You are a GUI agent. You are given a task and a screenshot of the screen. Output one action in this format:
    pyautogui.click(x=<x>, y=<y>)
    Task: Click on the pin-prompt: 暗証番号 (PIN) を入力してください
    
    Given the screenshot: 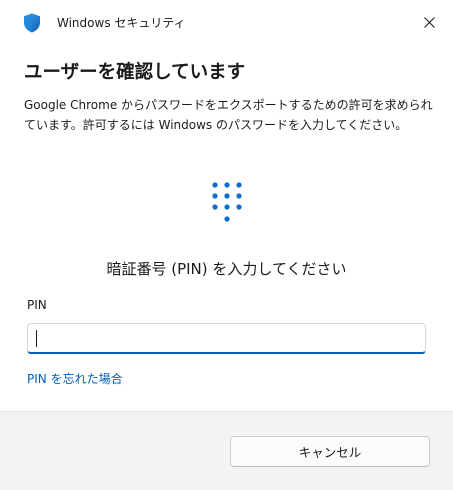 What is the action you would take?
    pyautogui.click(x=226, y=269)
    